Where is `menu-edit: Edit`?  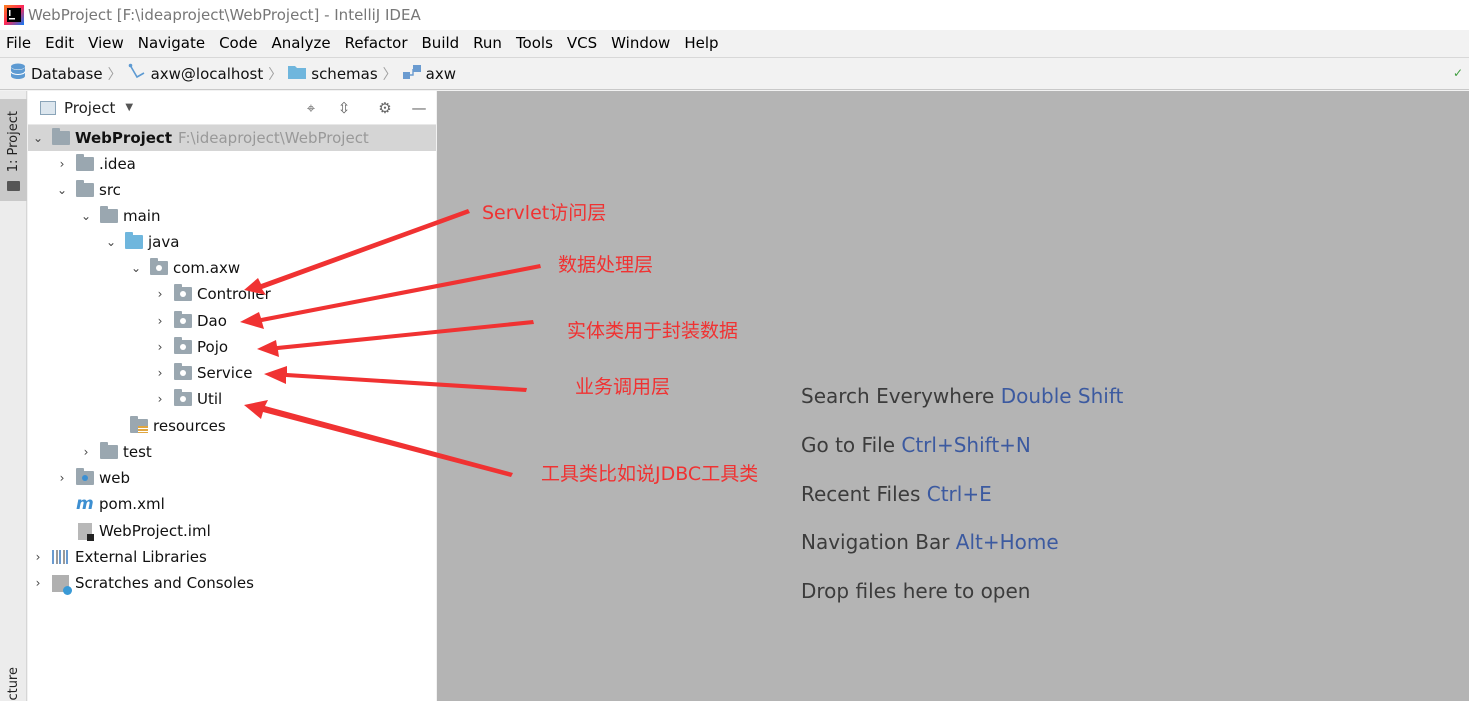
menu-edit: Edit is located at coordinates (59, 43).